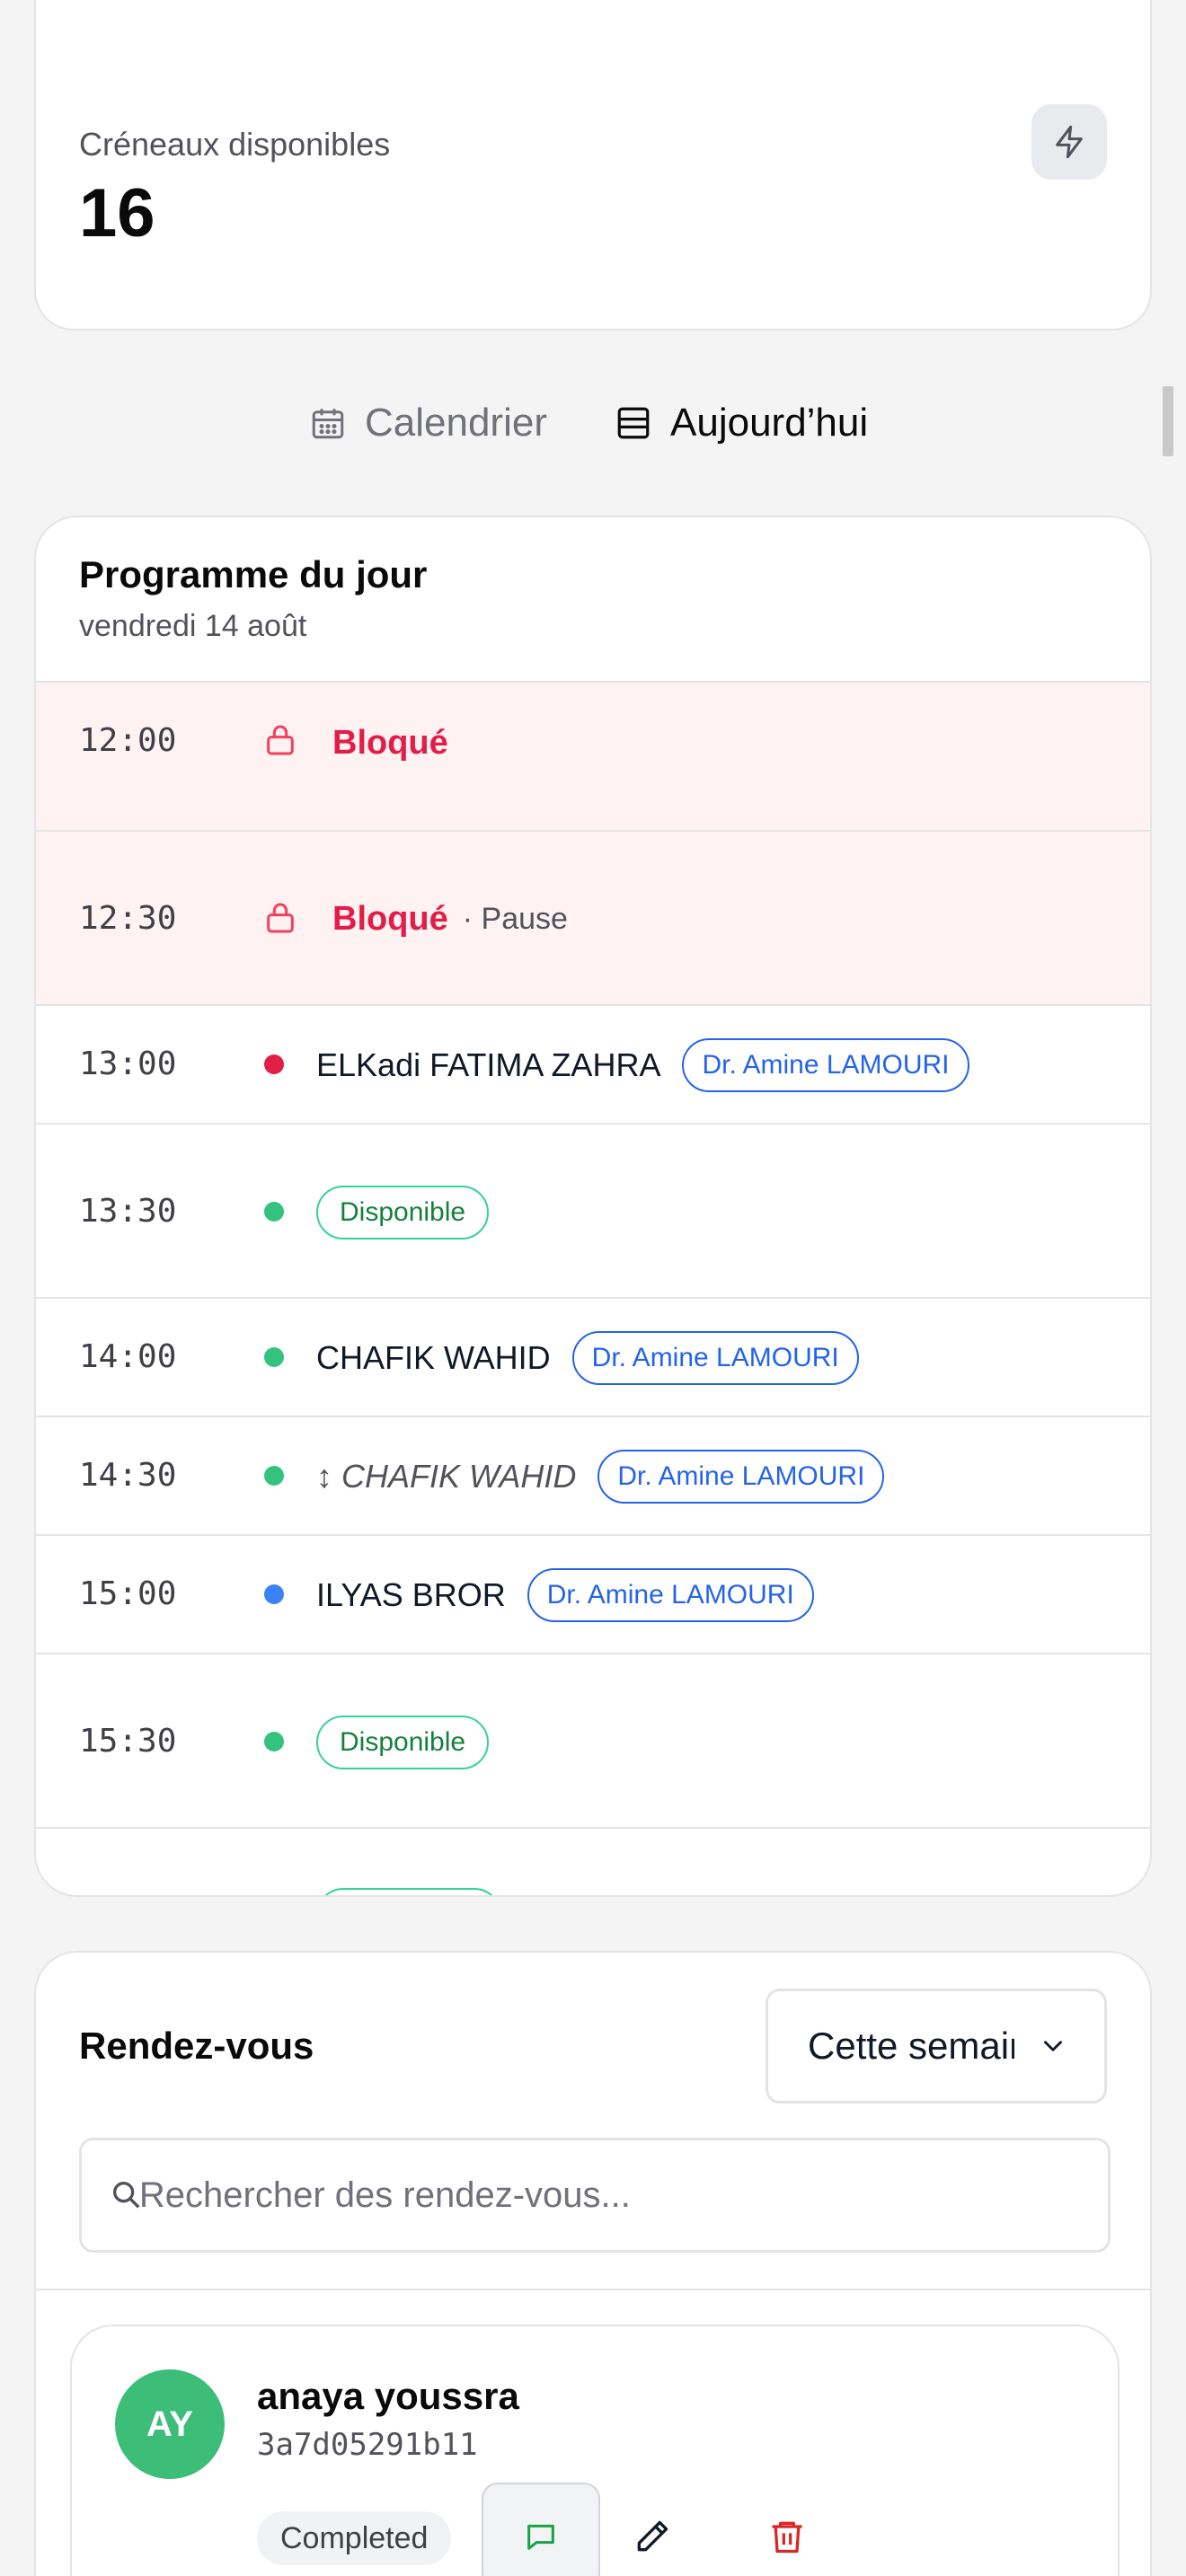 The width and height of the screenshot is (1186, 2576). What do you see at coordinates (593, 1741) in the screenshot?
I see `time-slot-available: 15:30 Disponible` at bounding box center [593, 1741].